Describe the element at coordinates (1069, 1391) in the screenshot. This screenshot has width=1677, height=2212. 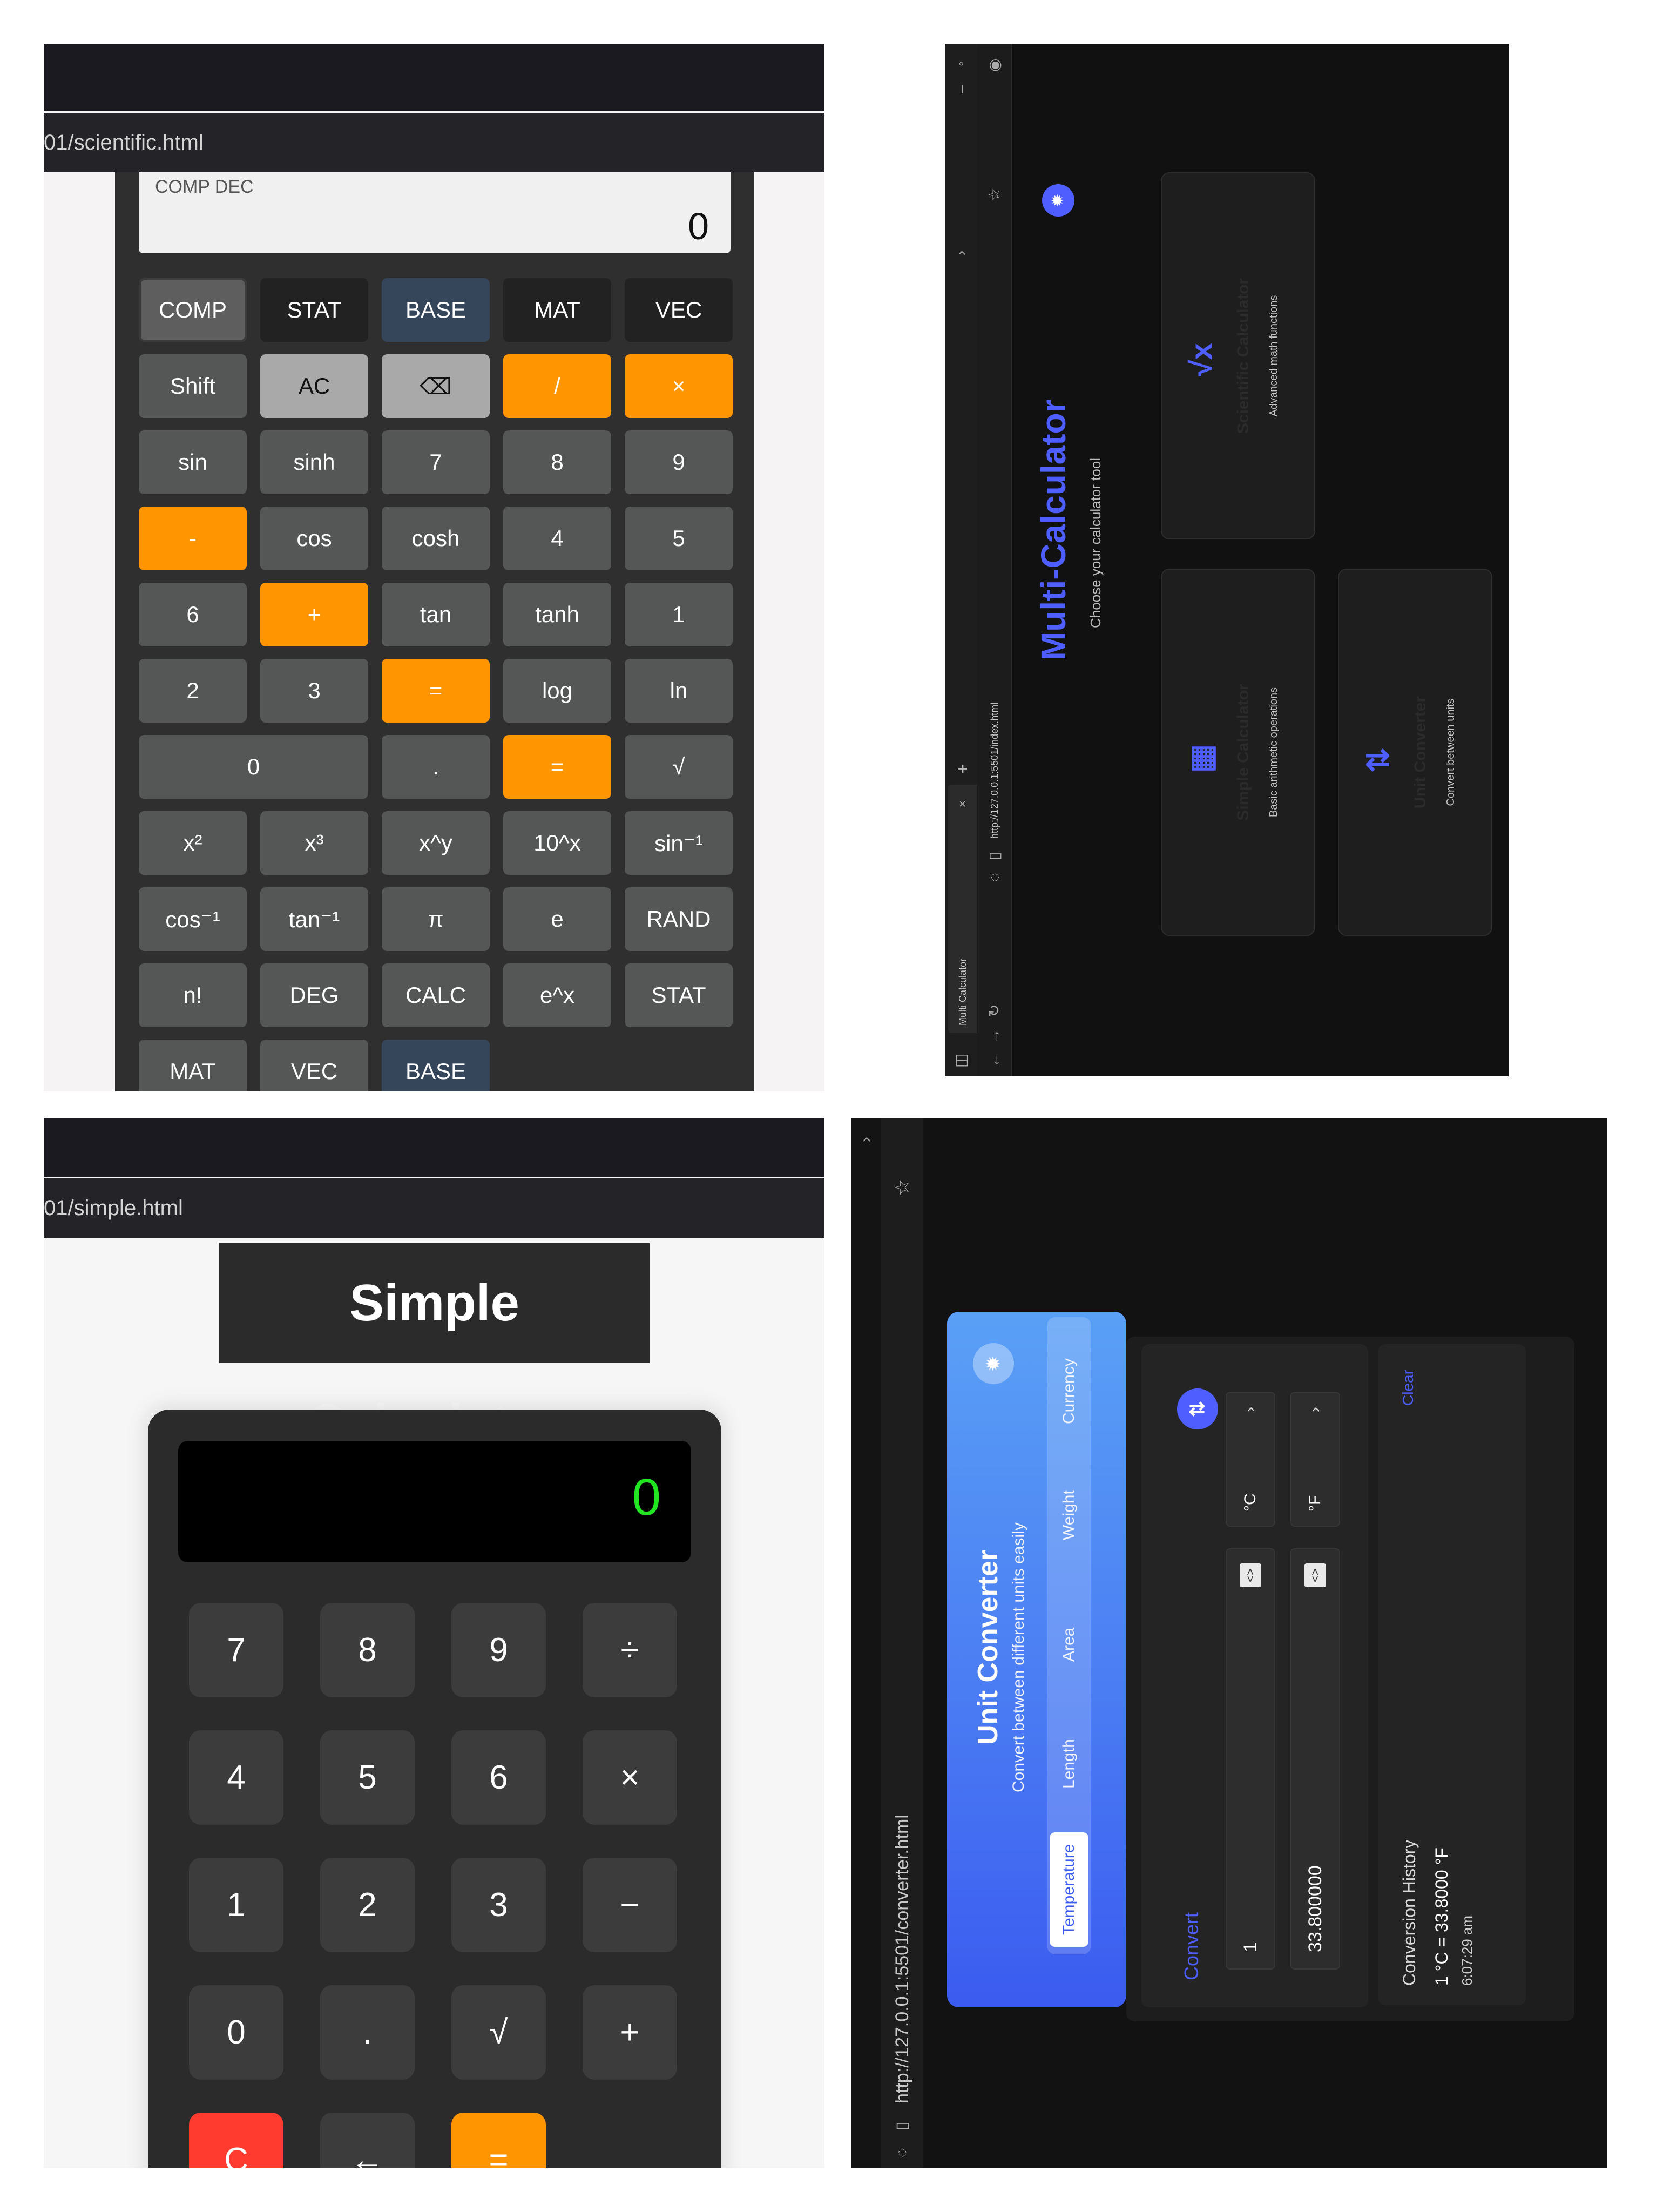
I see `tab-currency: Currency` at that location.